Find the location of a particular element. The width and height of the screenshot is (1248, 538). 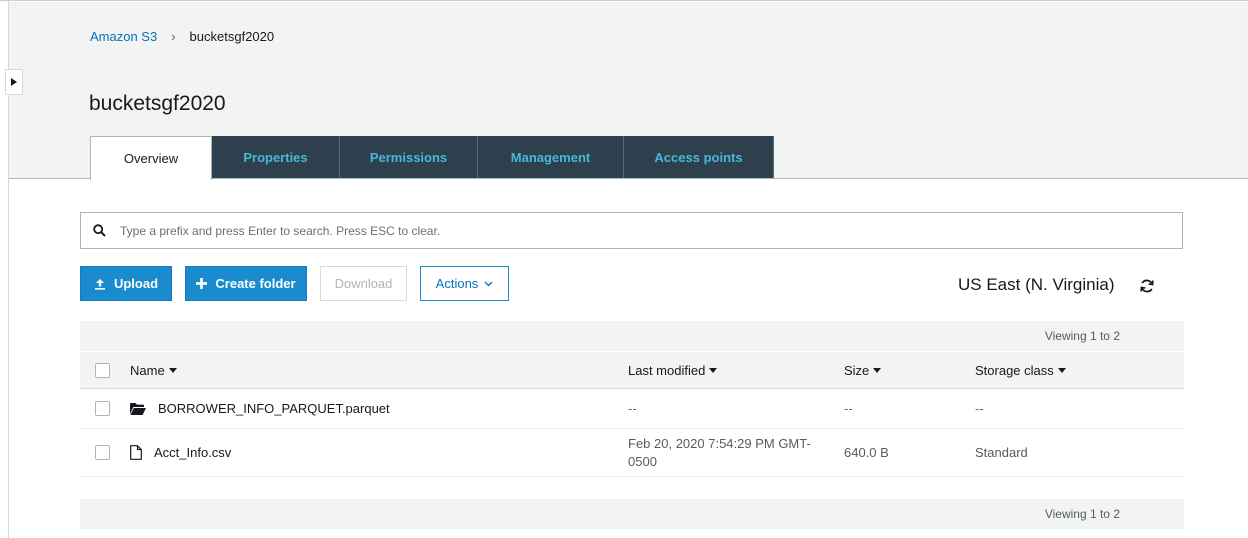

row-storage-class-cell: -- is located at coordinates (979, 408).